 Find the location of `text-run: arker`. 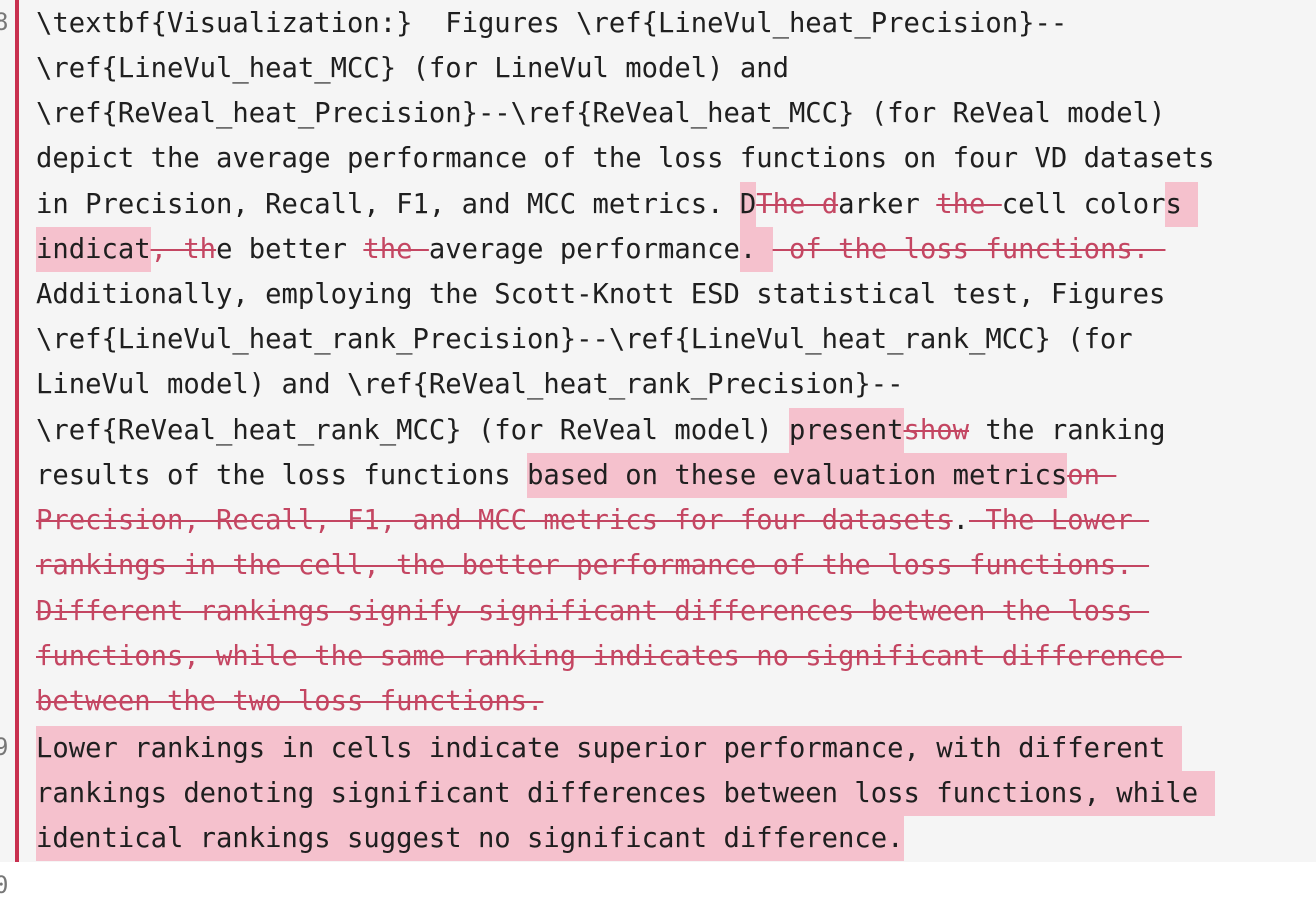

text-run: arker is located at coordinates (887, 204).